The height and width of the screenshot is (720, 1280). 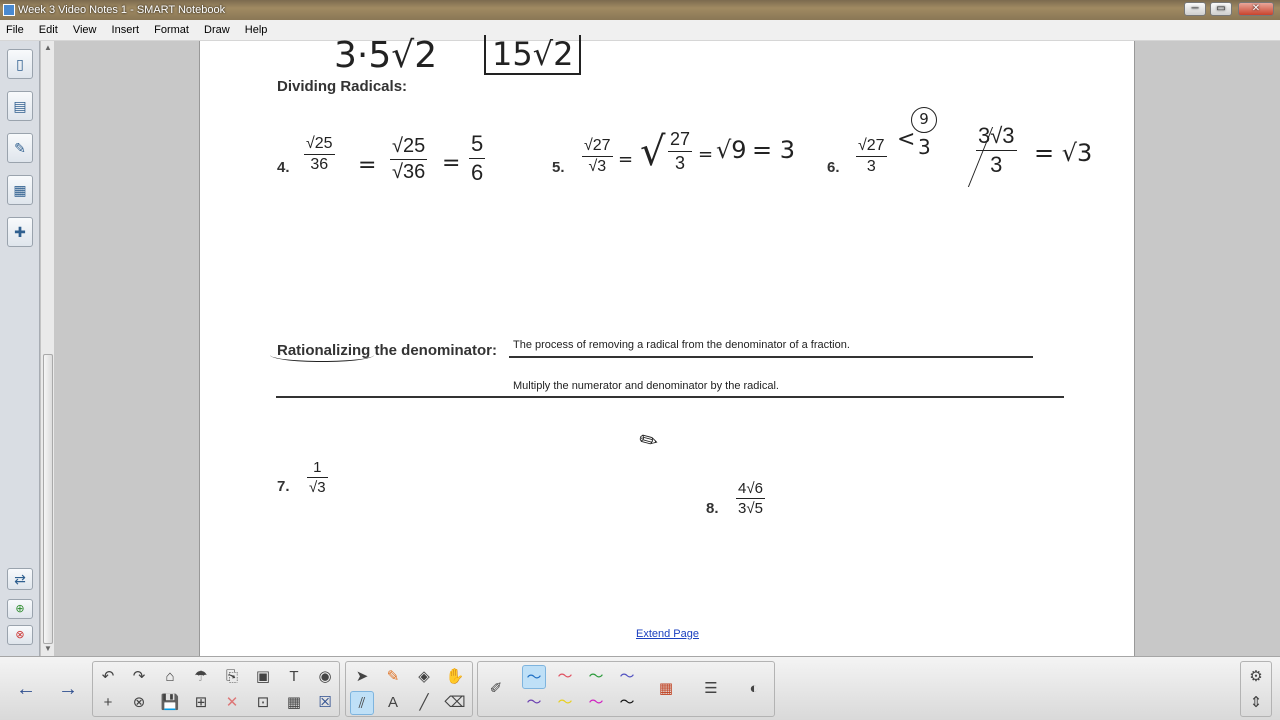 I want to click on undo-button: ↶, so click(x=108, y=677).